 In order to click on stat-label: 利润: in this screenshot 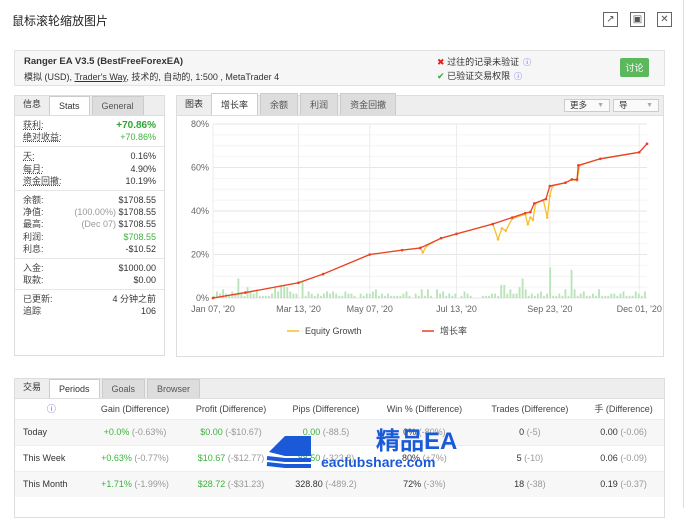, I will do `click(33, 236)`.